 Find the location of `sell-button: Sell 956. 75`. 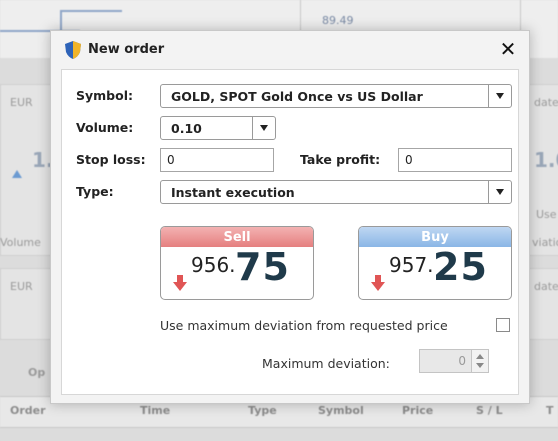

sell-button: Sell 956. 75 is located at coordinates (237, 263).